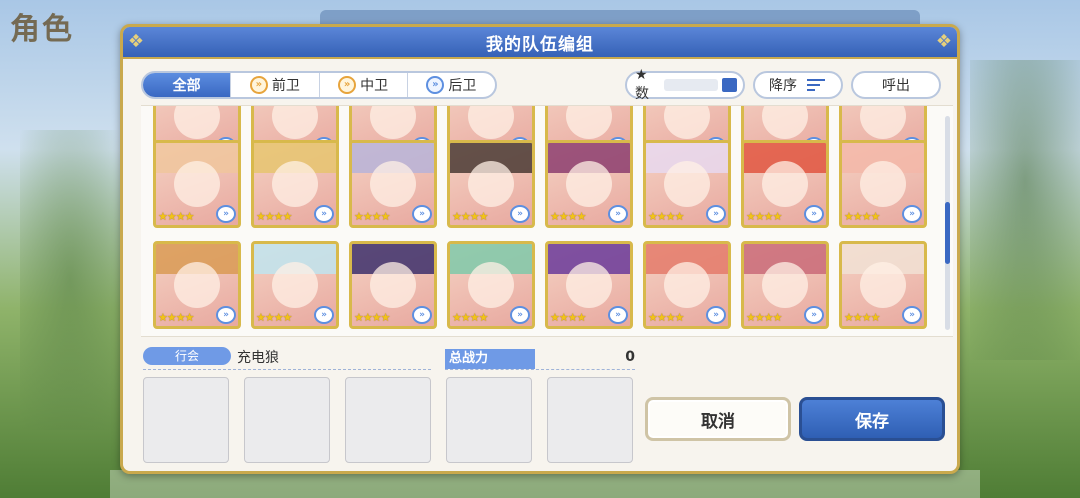  Describe the element at coordinates (816, 85) in the screenshot. I see `sort-icon` at that location.